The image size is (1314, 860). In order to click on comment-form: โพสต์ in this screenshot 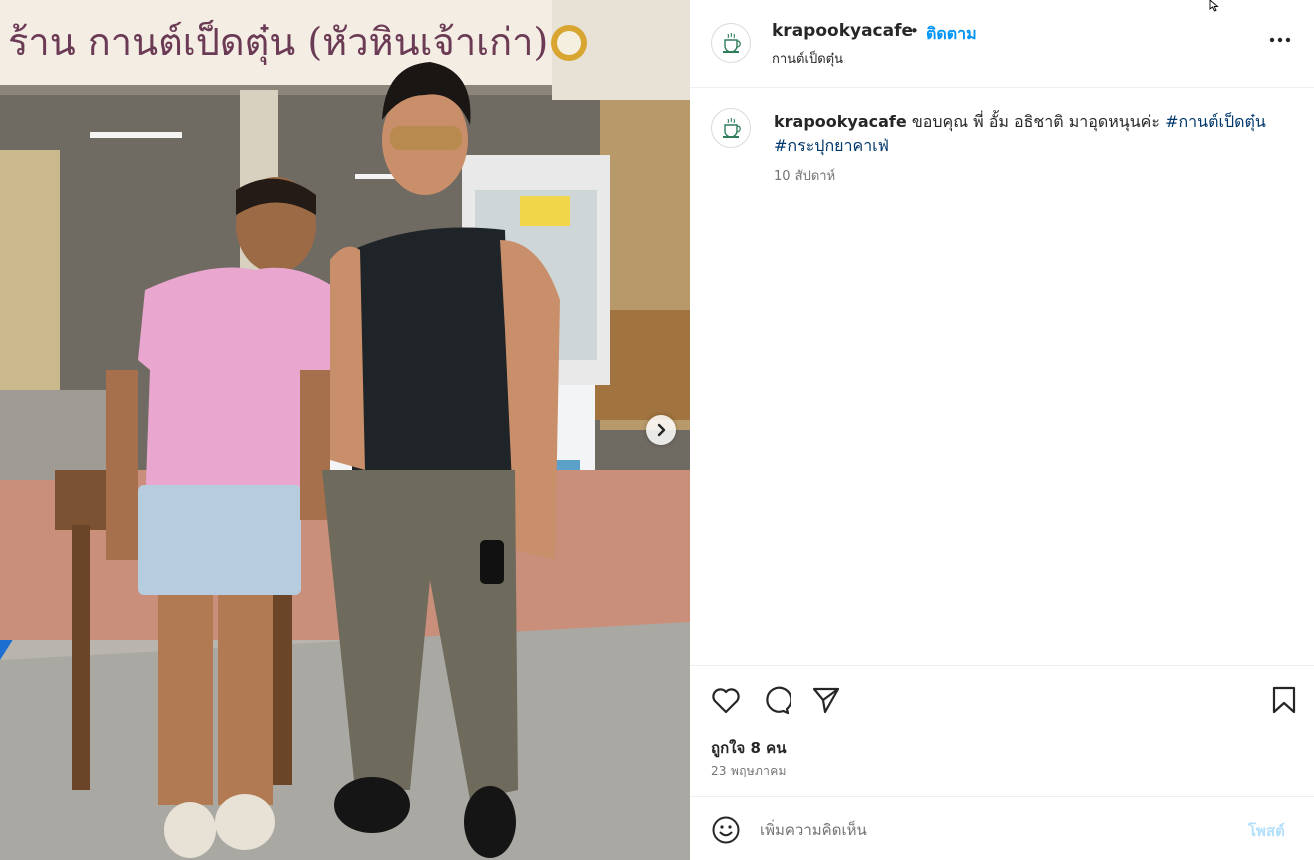, I will do `click(1002, 828)`.